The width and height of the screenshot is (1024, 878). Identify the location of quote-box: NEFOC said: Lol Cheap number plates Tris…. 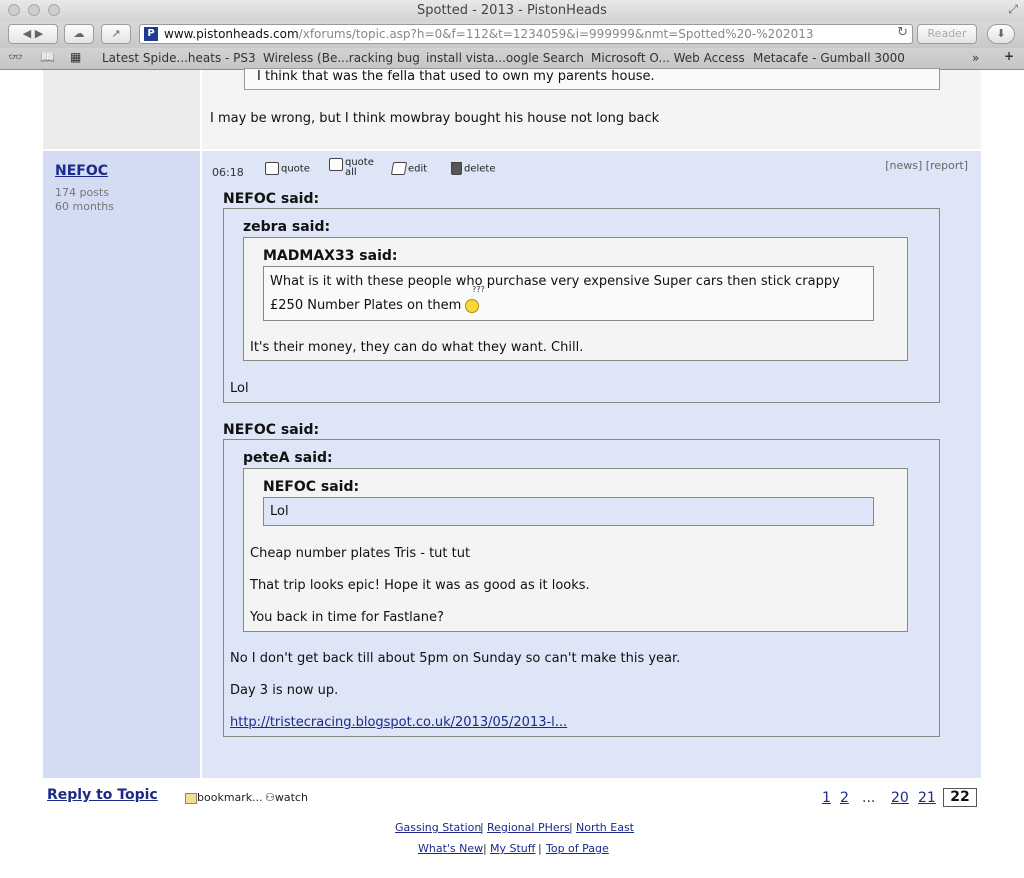
(575, 550).